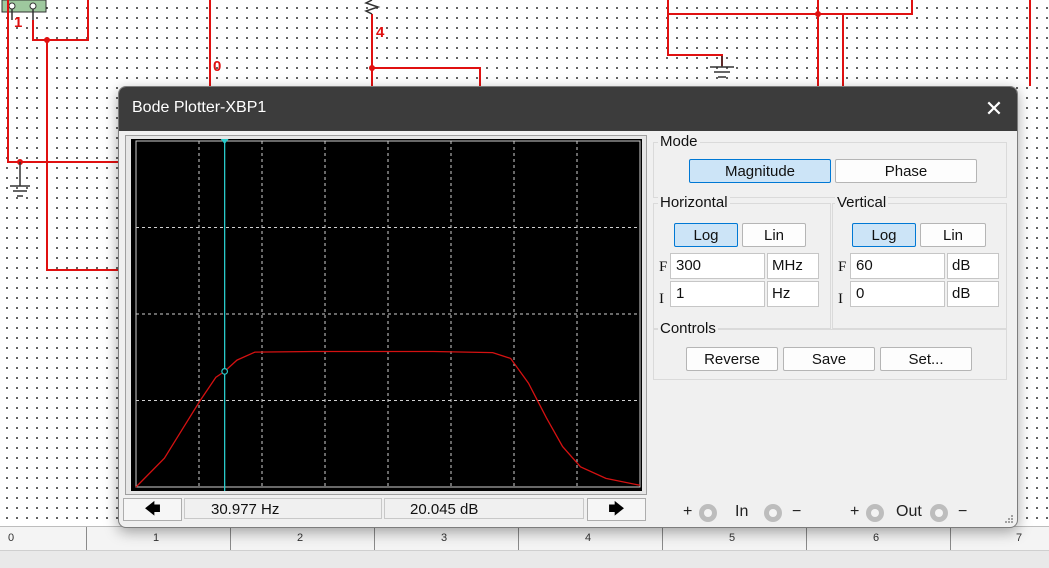 The width and height of the screenshot is (1049, 568). Describe the element at coordinates (994, 109) in the screenshot. I see `close-button: ✕` at that location.